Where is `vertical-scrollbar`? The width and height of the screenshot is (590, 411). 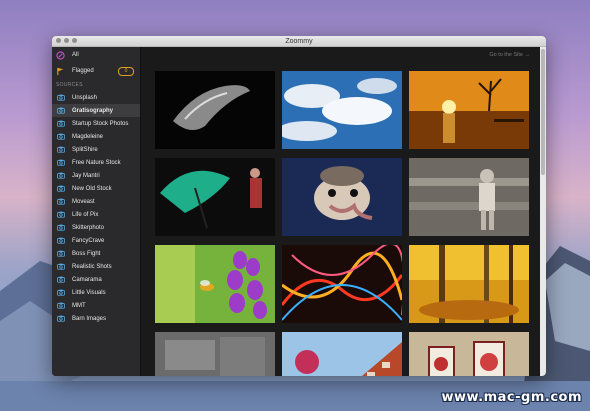
vertical-scrollbar is located at coordinates (543, 211).